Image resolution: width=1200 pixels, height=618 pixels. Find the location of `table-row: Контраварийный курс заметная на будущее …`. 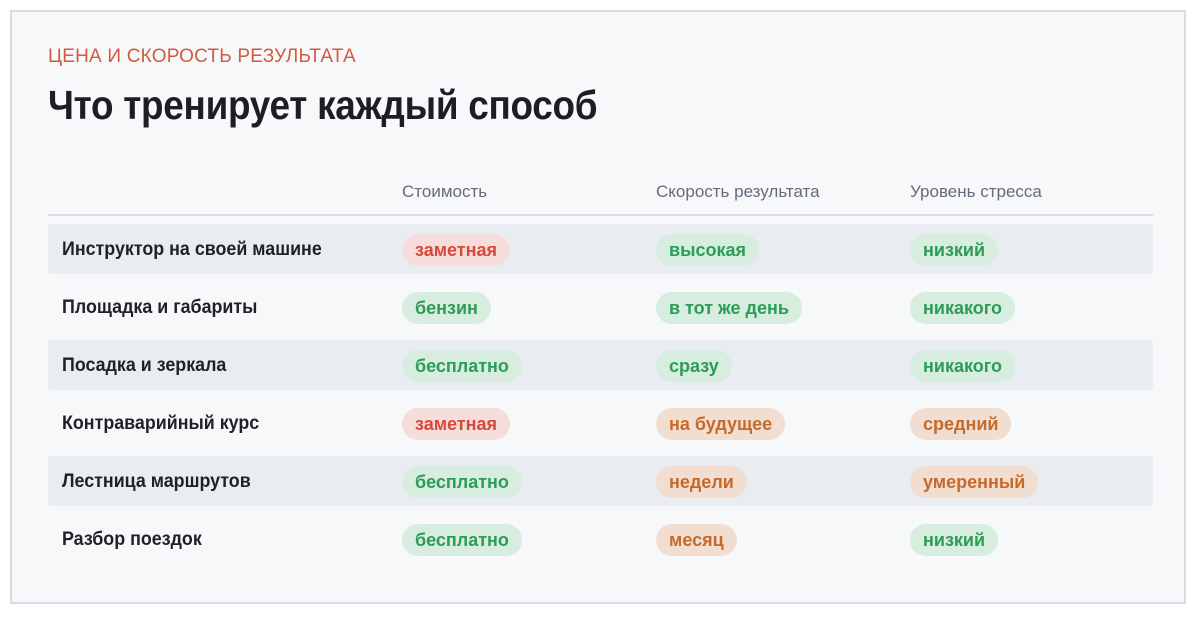

table-row: Контраварийный курс заметная на будущее … is located at coordinates (600, 423).